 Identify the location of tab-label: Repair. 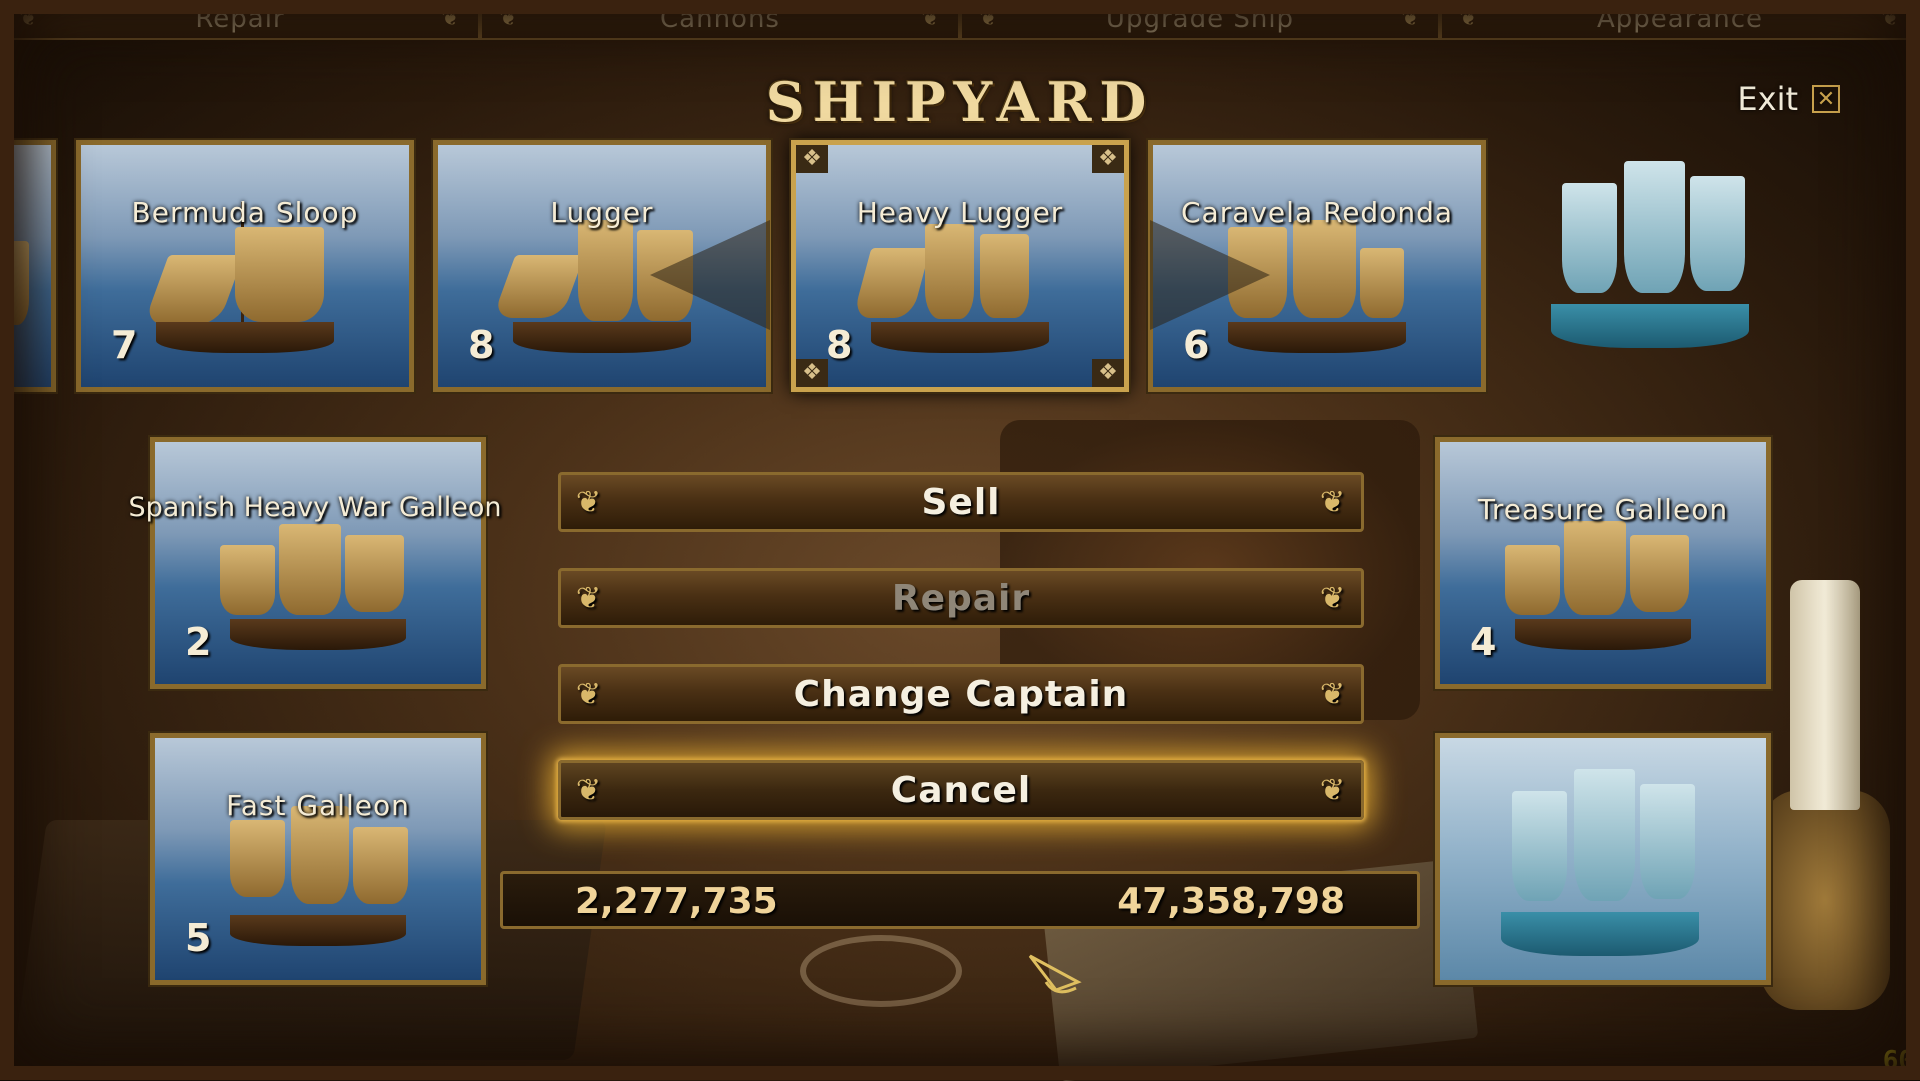
(240, 19).